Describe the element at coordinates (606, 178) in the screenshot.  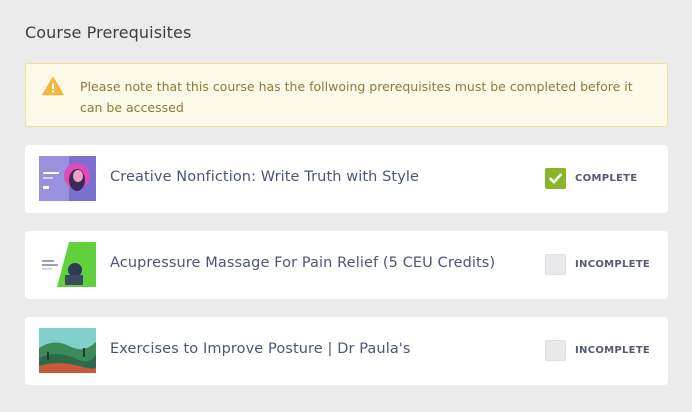
I see `status-label: COMPLETE` at that location.